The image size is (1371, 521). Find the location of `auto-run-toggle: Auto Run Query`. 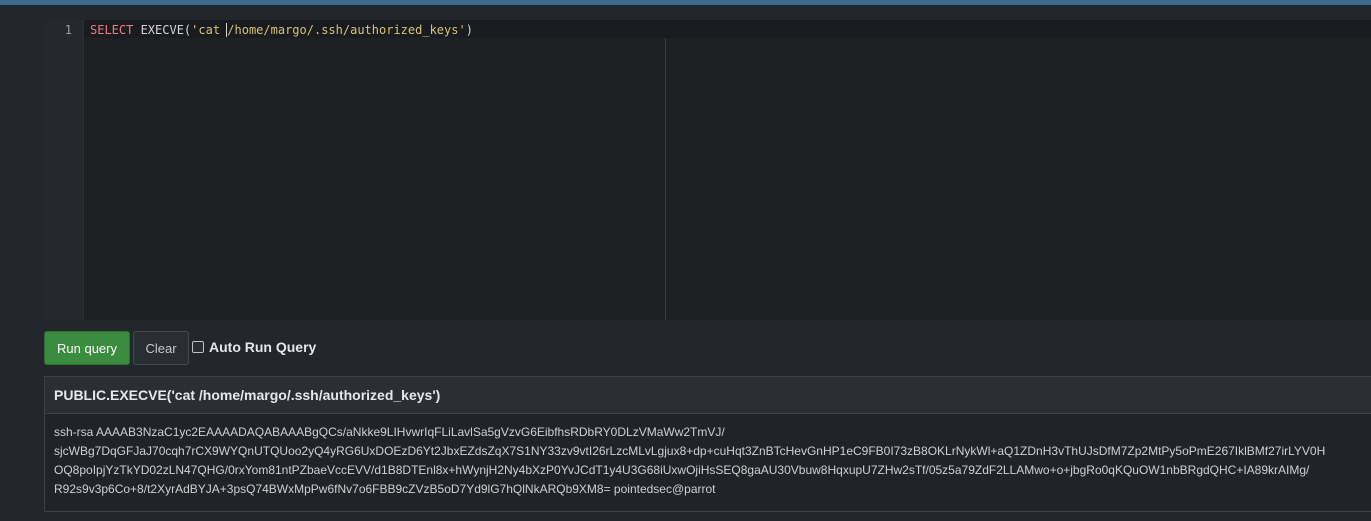

auto-run-toggle: Auto Run Query is located at coordinates (254, 347).